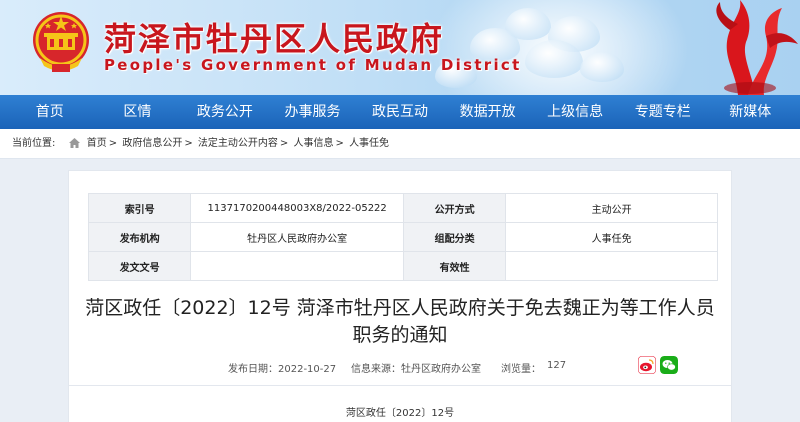 This screenshot has width=800, height=422. I want to click on weibo-icon, so click(647, 365).